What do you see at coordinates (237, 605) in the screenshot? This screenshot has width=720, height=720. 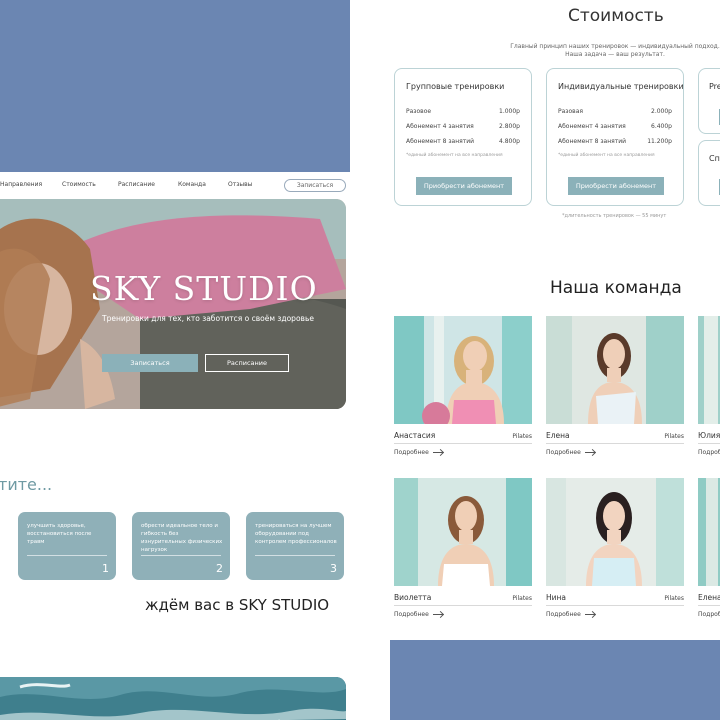 I see `closing-text: ждём вас в SKY STUDIO` at bounding box center [237, 605].